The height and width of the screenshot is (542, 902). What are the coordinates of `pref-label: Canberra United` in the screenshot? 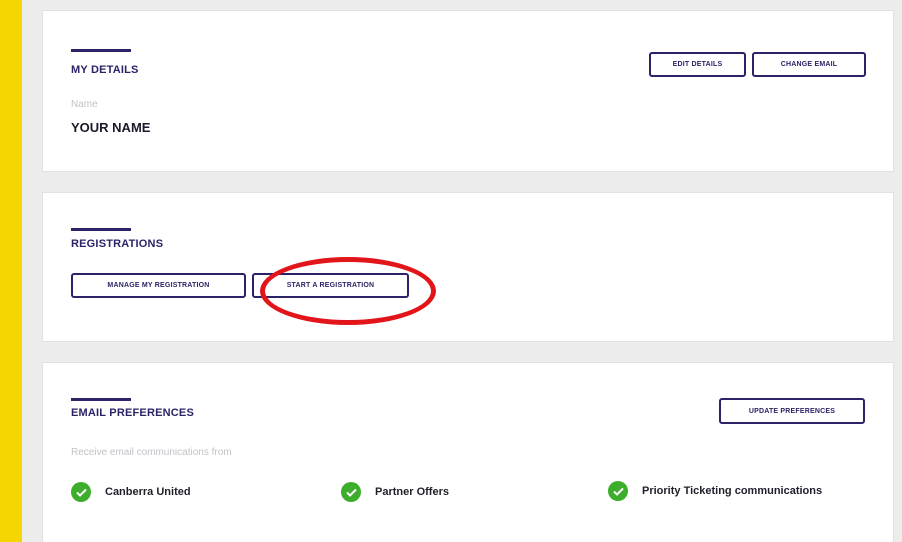 It's located at (148, 492).